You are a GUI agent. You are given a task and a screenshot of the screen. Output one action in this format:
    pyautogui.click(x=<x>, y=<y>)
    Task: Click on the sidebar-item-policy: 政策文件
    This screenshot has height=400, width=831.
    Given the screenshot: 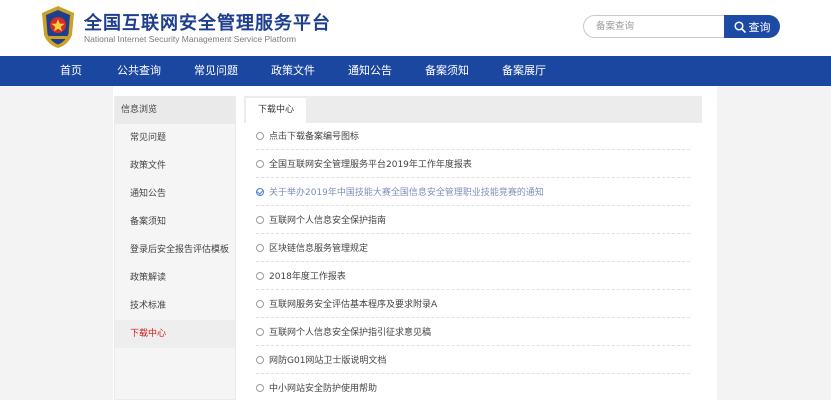 What is the action you would take?
    pyautogui.click(x=175, y=166)
    